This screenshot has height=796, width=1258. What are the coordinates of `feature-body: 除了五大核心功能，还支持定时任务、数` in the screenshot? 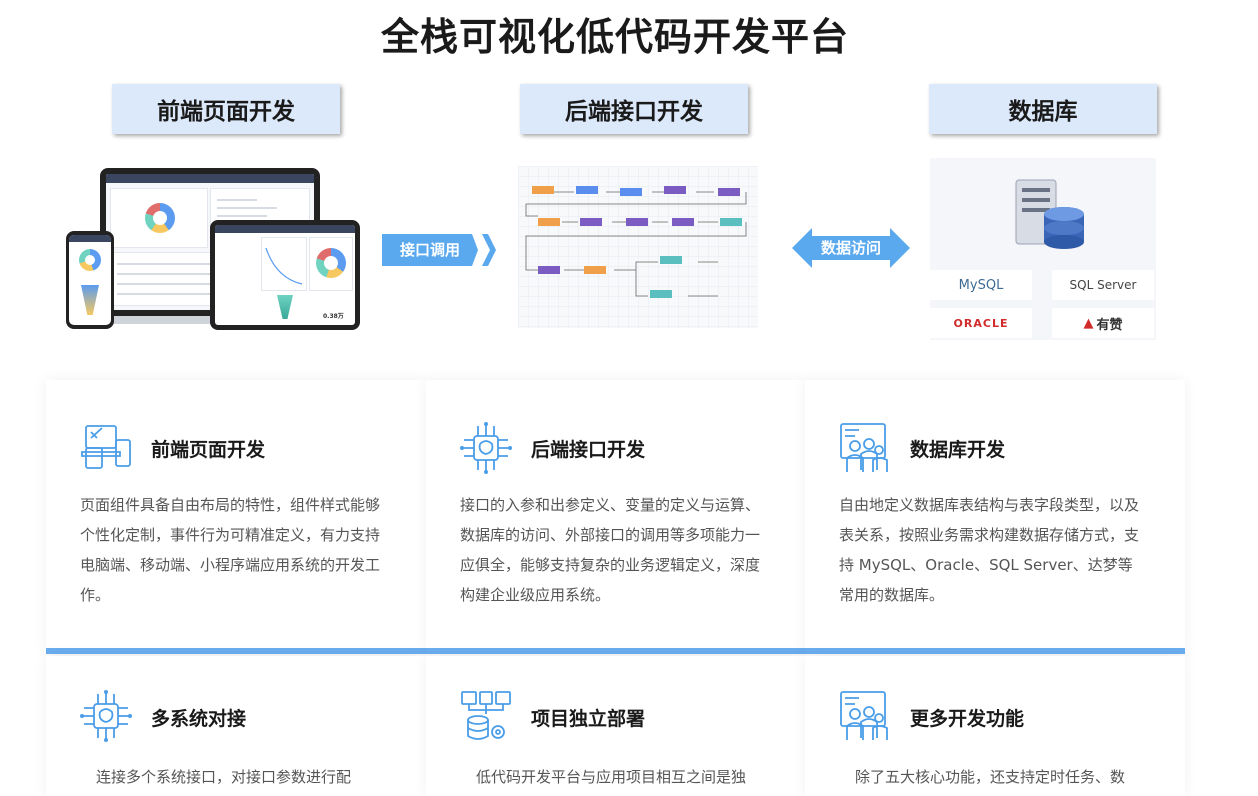 It's located at (990, 777).